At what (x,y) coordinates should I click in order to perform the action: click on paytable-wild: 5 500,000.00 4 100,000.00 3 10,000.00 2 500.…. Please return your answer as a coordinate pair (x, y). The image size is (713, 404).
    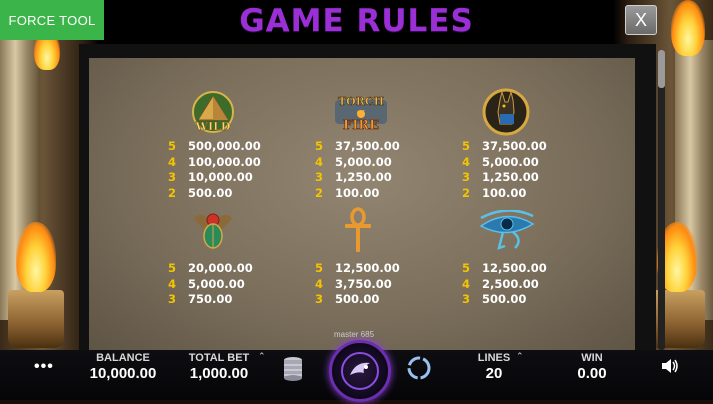
    Looking at the image, I should click on (214, 169).